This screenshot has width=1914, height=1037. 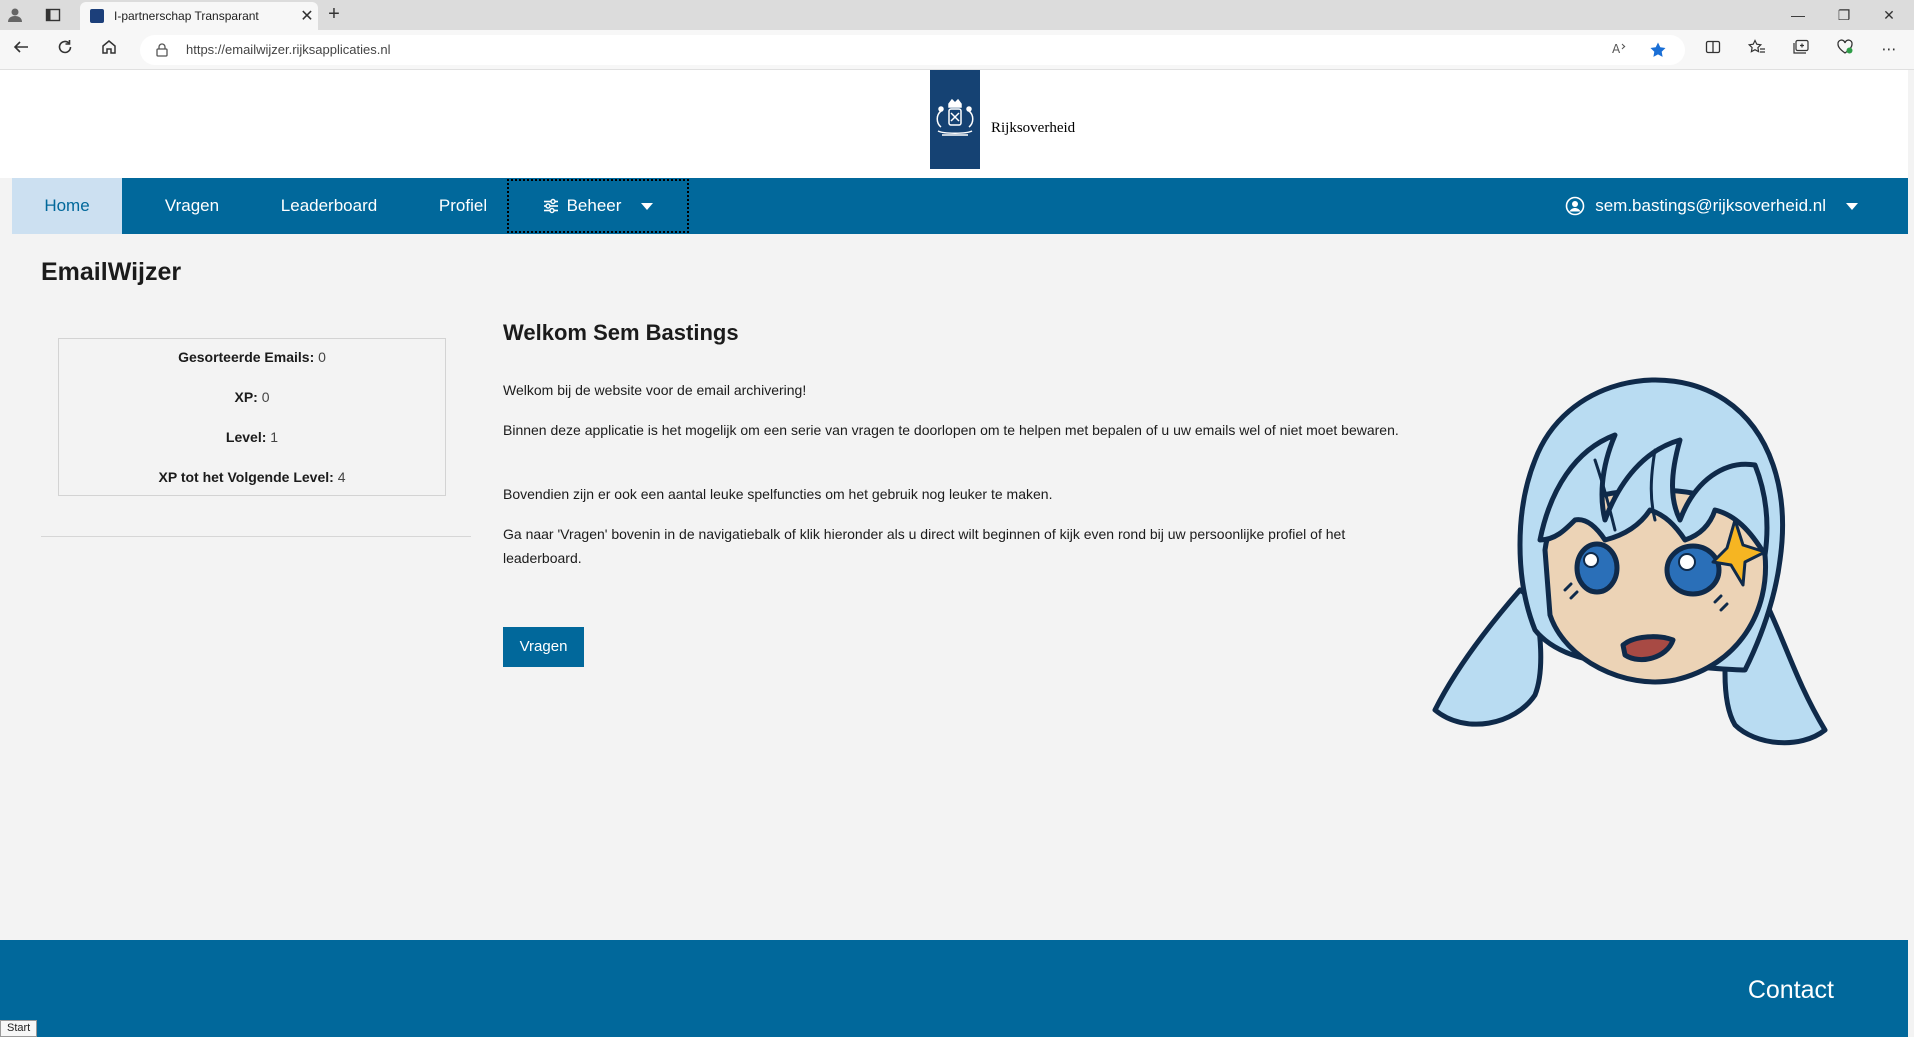 I want to click on browser-essentials-icon, so click(x=1845, y=50).